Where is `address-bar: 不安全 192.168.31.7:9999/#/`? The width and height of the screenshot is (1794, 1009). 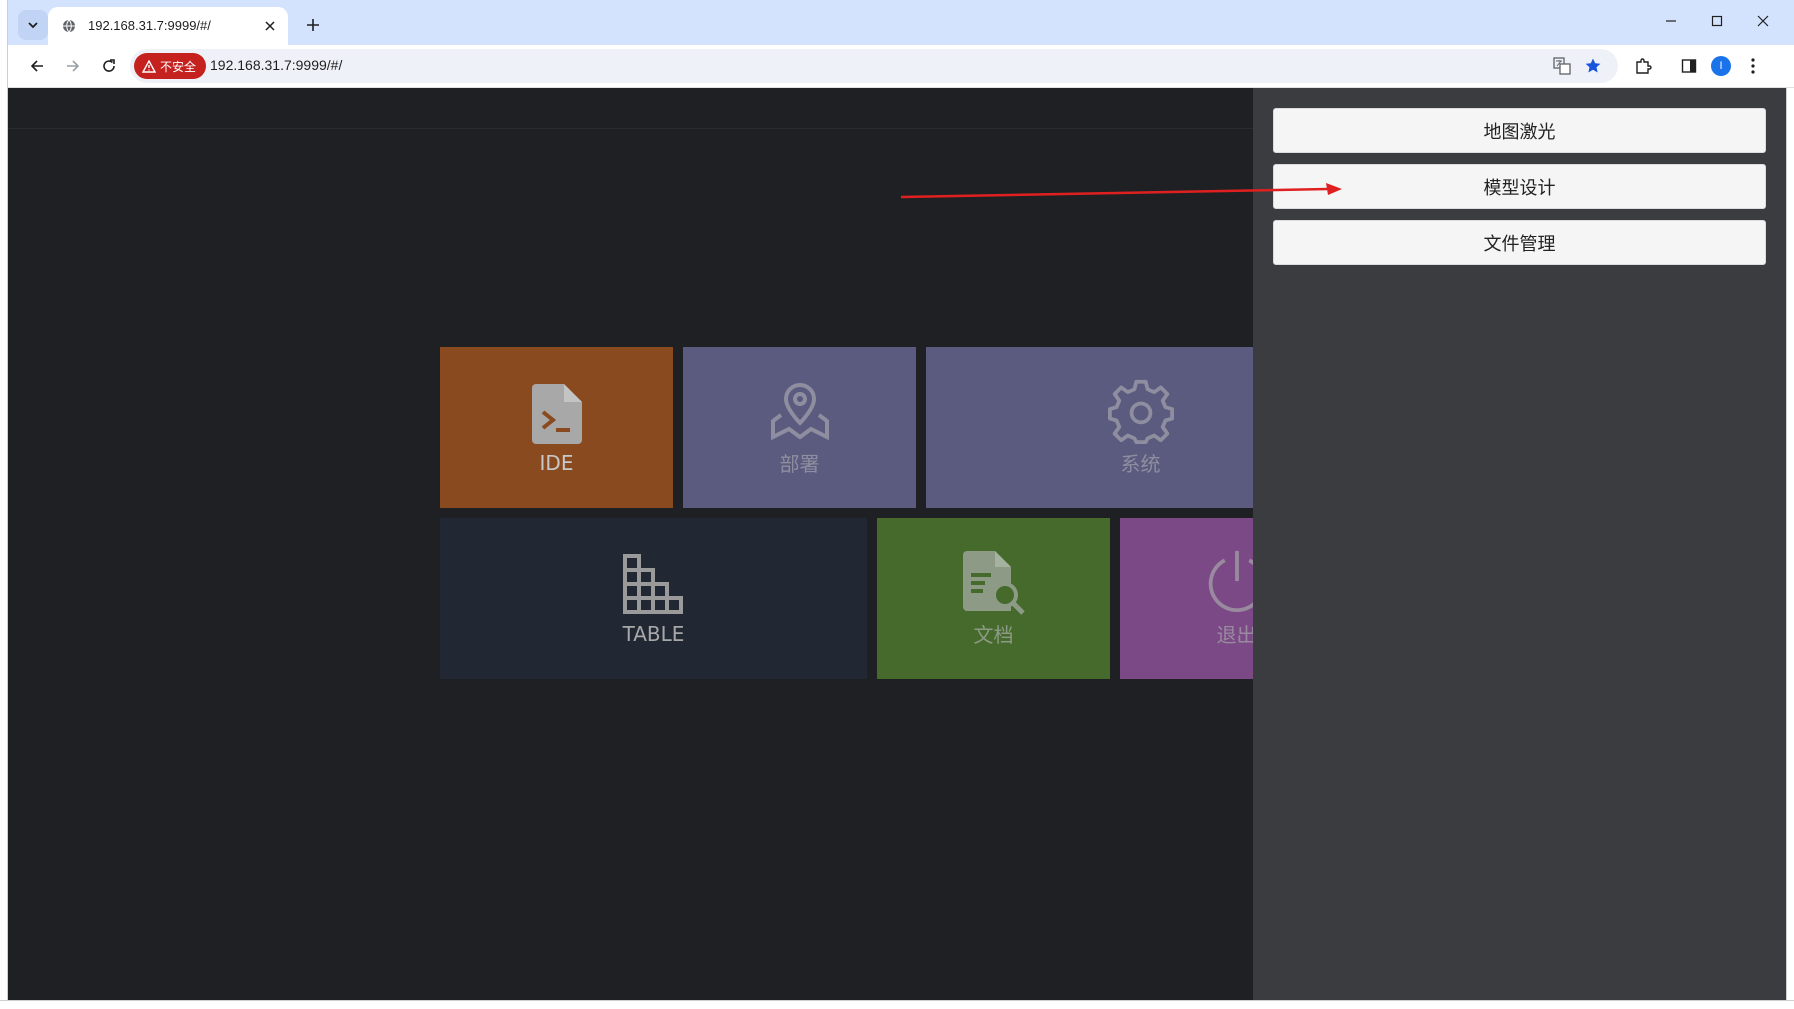
address-bar: 不安全 192.168.31.7:9999/#/ is located at coordinates (874, 66).